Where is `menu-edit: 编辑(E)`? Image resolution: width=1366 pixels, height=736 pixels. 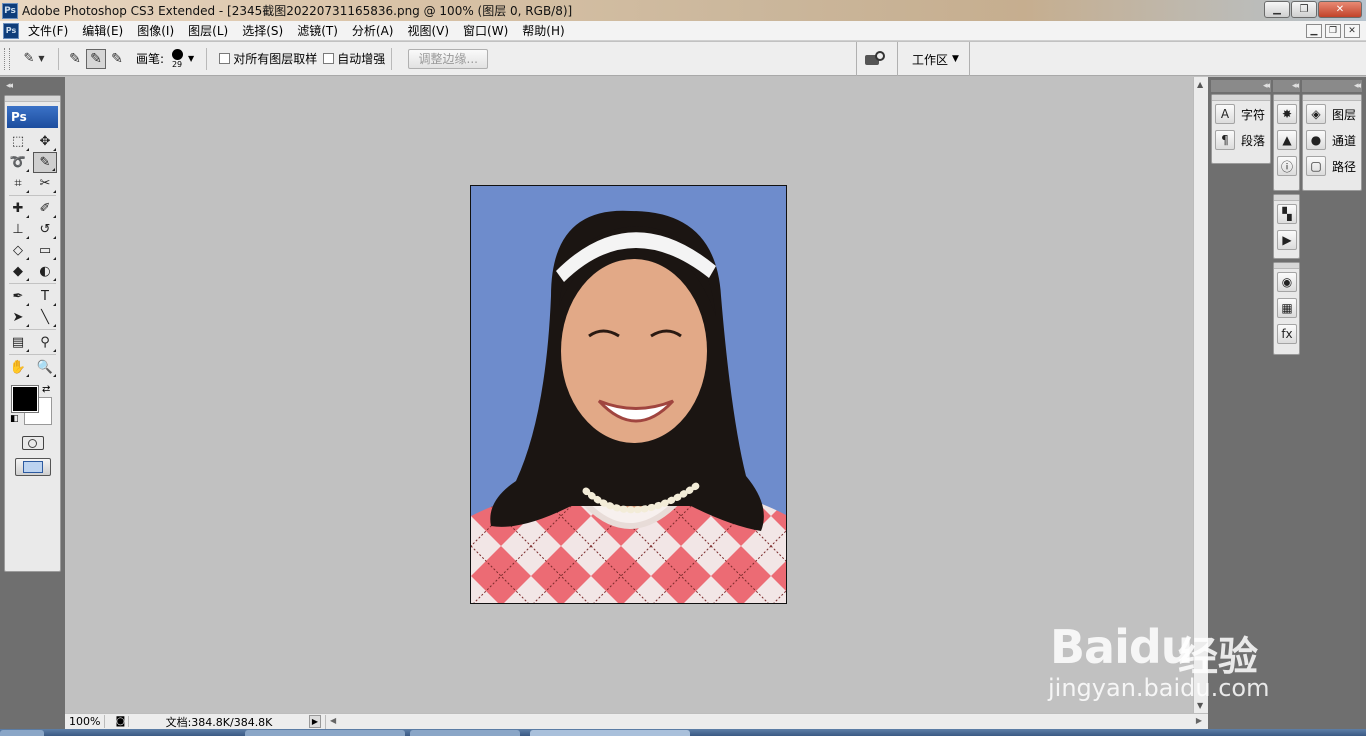
menu-edit: 编辑(E) is located at coordinates (102, 31).